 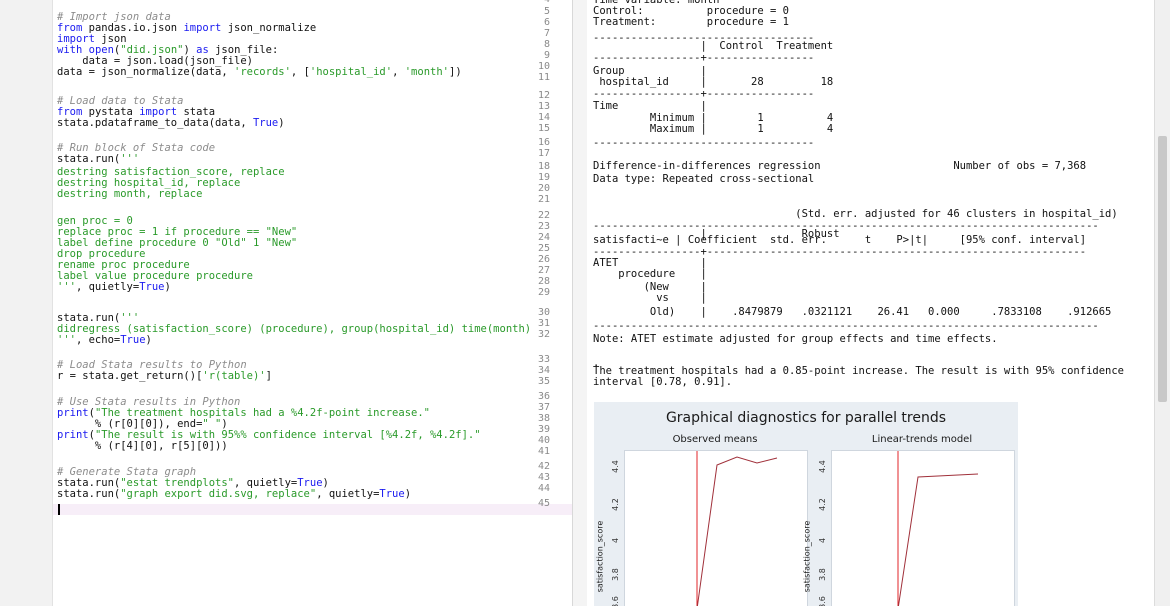 I want to click on line-number: 28, so click(x=543, y=281).